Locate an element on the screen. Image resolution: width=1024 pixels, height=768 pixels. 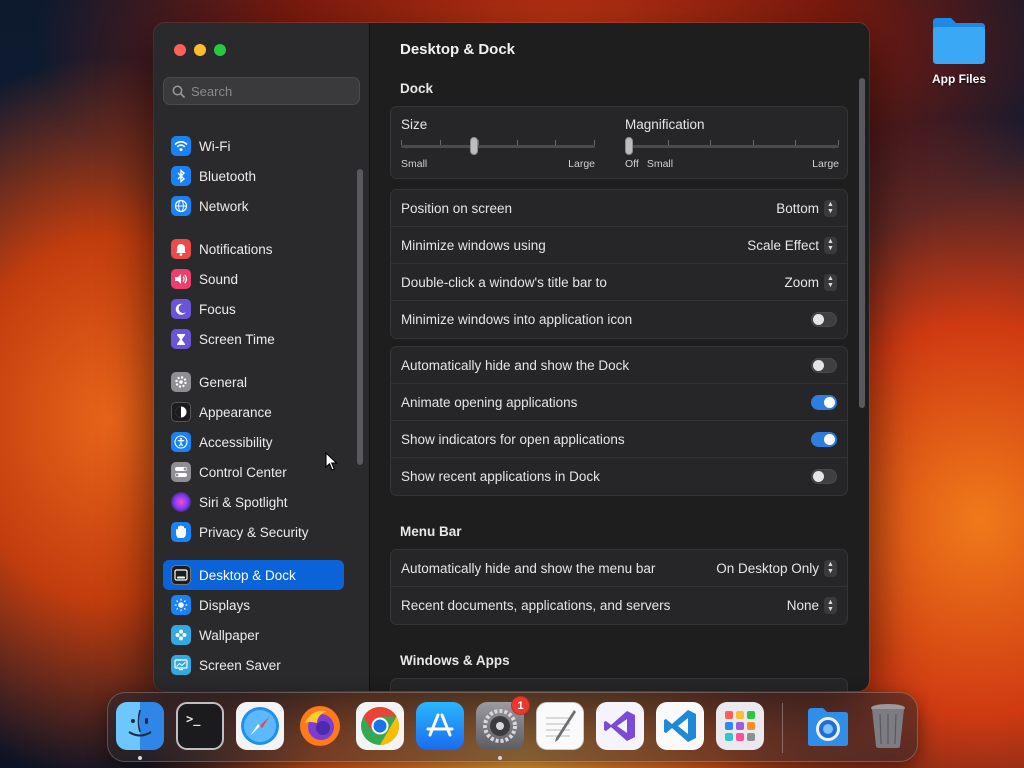
bluetooth-icon is located at coordinates (181, 176).